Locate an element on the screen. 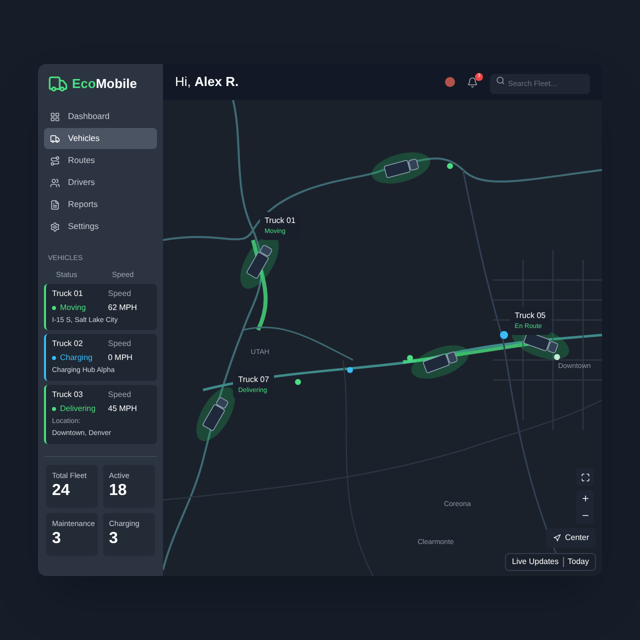  brand-name: EcoMobile is located at coordinates (105, 84).